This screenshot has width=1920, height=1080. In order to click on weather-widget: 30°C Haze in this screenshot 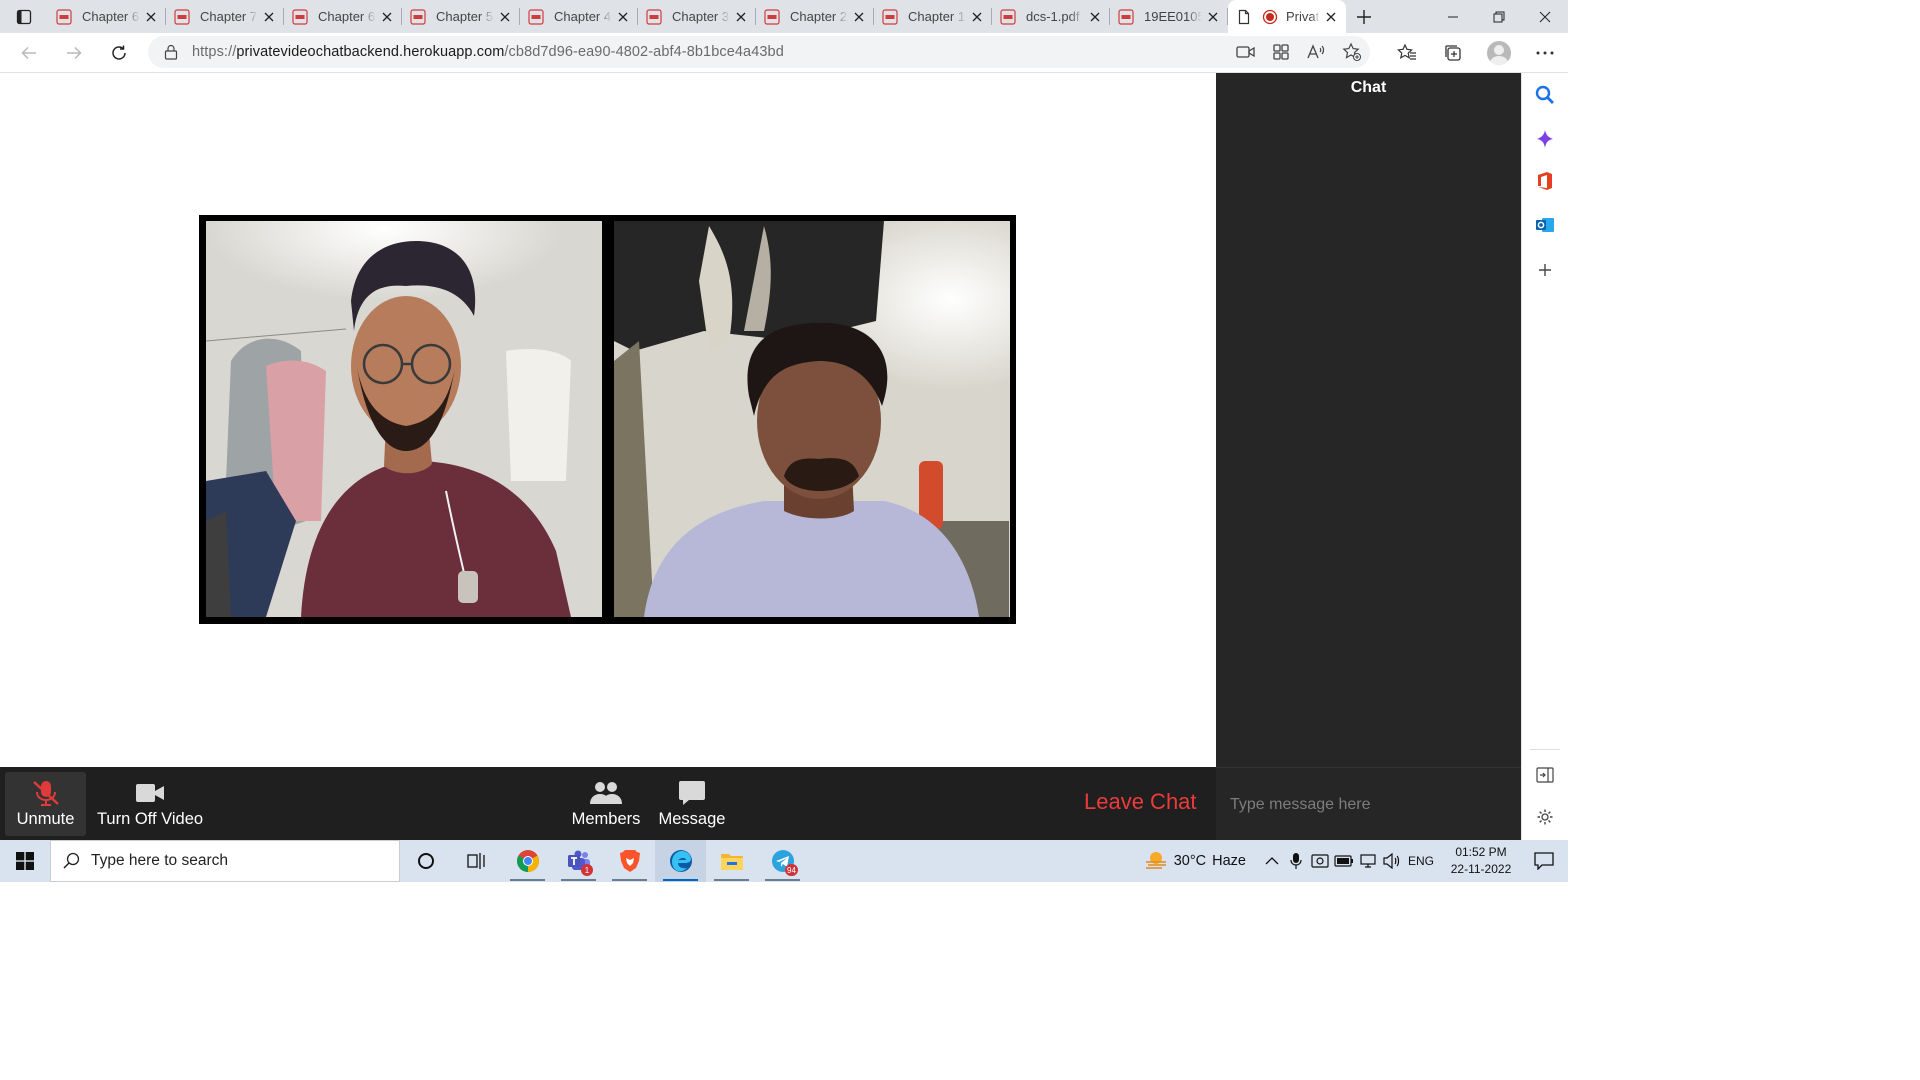, I will do `click(1195, 861)`.